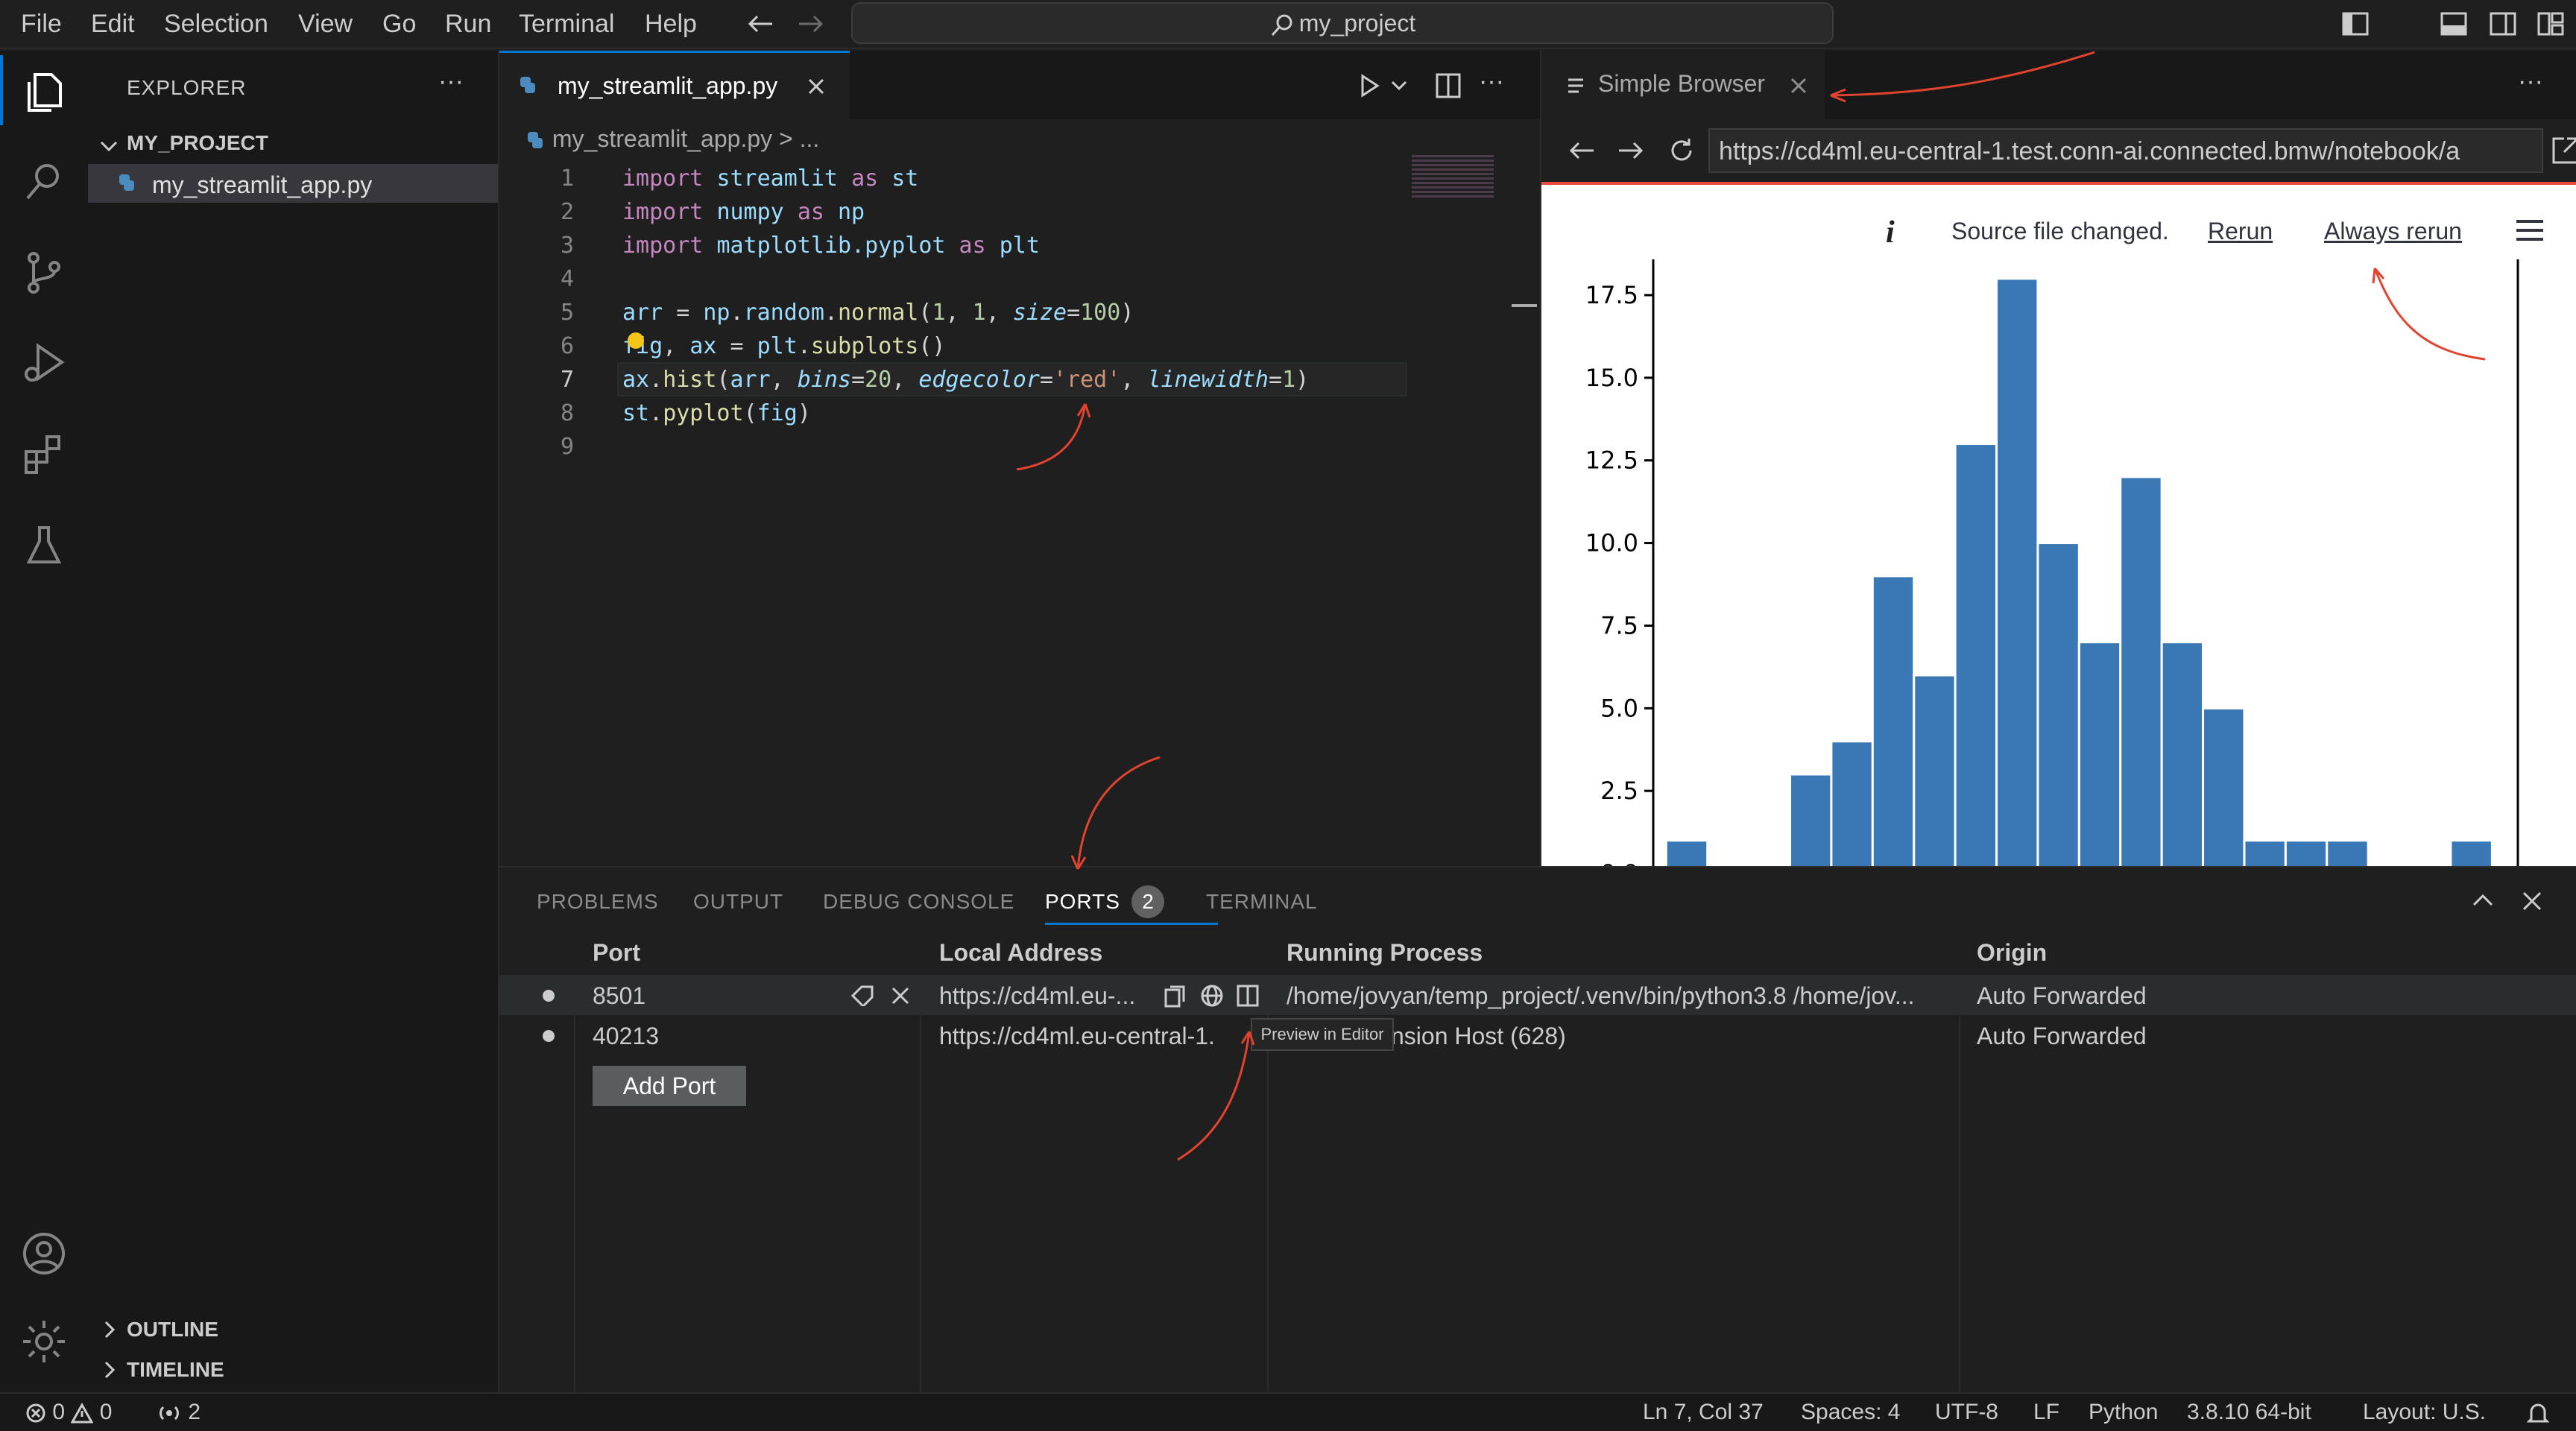 This screenshot has height=1431, width=2576. Describe the element at coordinates (1248, 996) in the screenshot. I see `preview-in-editor-icon` at that location.